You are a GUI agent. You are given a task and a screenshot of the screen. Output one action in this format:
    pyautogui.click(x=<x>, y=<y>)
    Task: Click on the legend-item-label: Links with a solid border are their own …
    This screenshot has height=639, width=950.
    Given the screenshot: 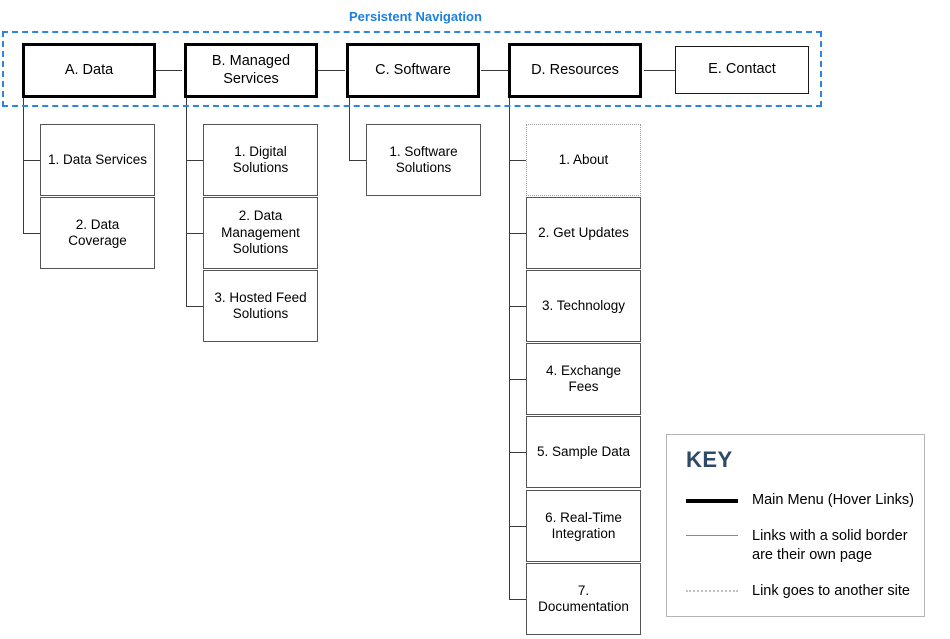 What is the action you would take?
    pyautogui.click(x=830, y=545)
    